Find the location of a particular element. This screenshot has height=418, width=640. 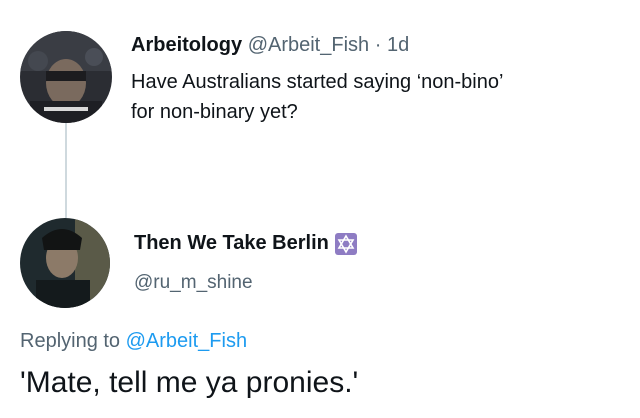

author-handle: @Arbeit_Fish is located at coordinates (308, 45).